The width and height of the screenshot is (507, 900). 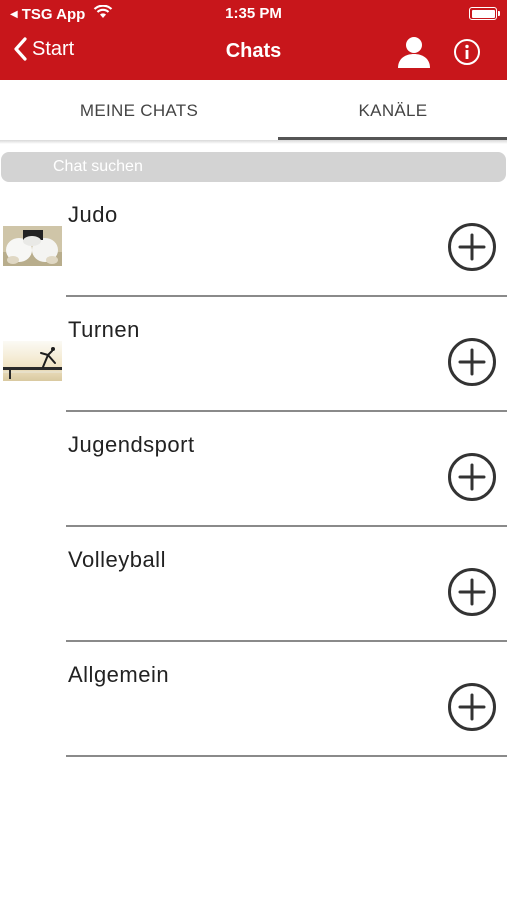 I want to click on info-icon, so click(x=467, y=52).